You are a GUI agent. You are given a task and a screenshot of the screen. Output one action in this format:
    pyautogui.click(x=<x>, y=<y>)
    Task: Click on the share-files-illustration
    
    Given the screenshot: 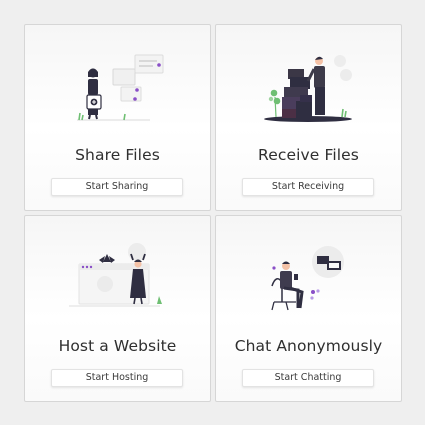 What is the action you would take?
    pyautogui.click(x=120, y=87)
    